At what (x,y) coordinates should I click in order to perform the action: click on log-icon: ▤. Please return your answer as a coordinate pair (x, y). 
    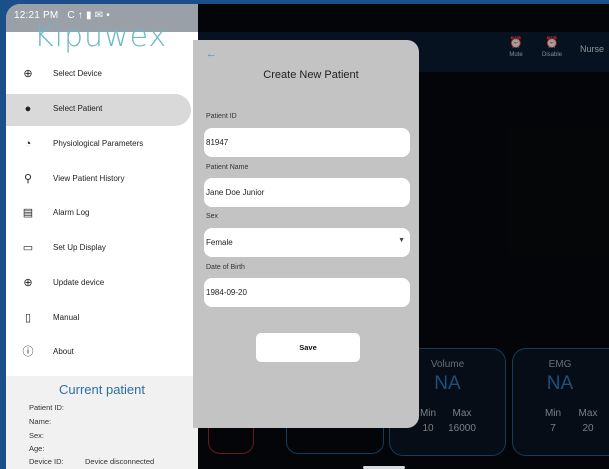
    Looking at the image, I should click on (28, 213).